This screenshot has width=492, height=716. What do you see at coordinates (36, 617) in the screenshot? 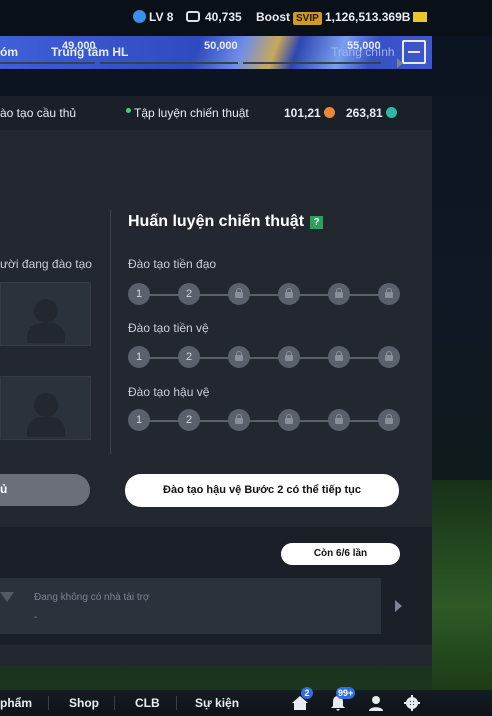
I see `sponsor-dash: -` at bounding box center [36, 617].